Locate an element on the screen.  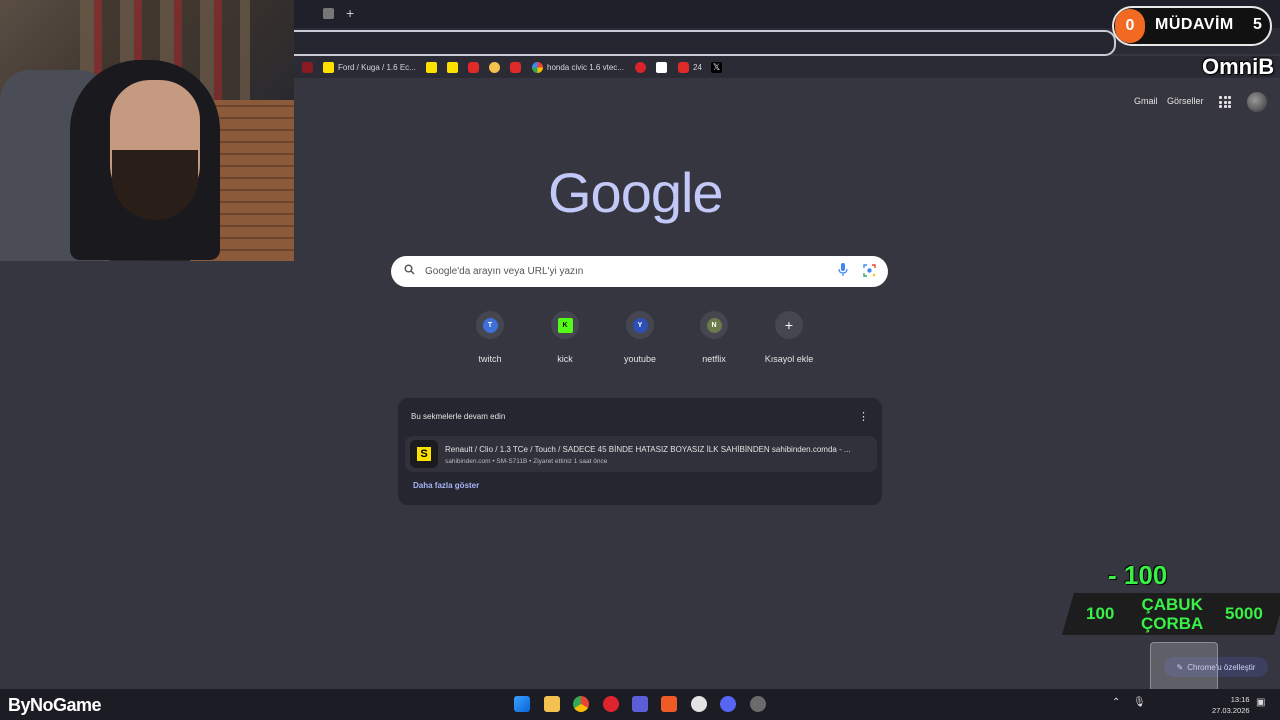
corba-title: ÇABUK ÇORBA is located at coordinates (1172, 614).